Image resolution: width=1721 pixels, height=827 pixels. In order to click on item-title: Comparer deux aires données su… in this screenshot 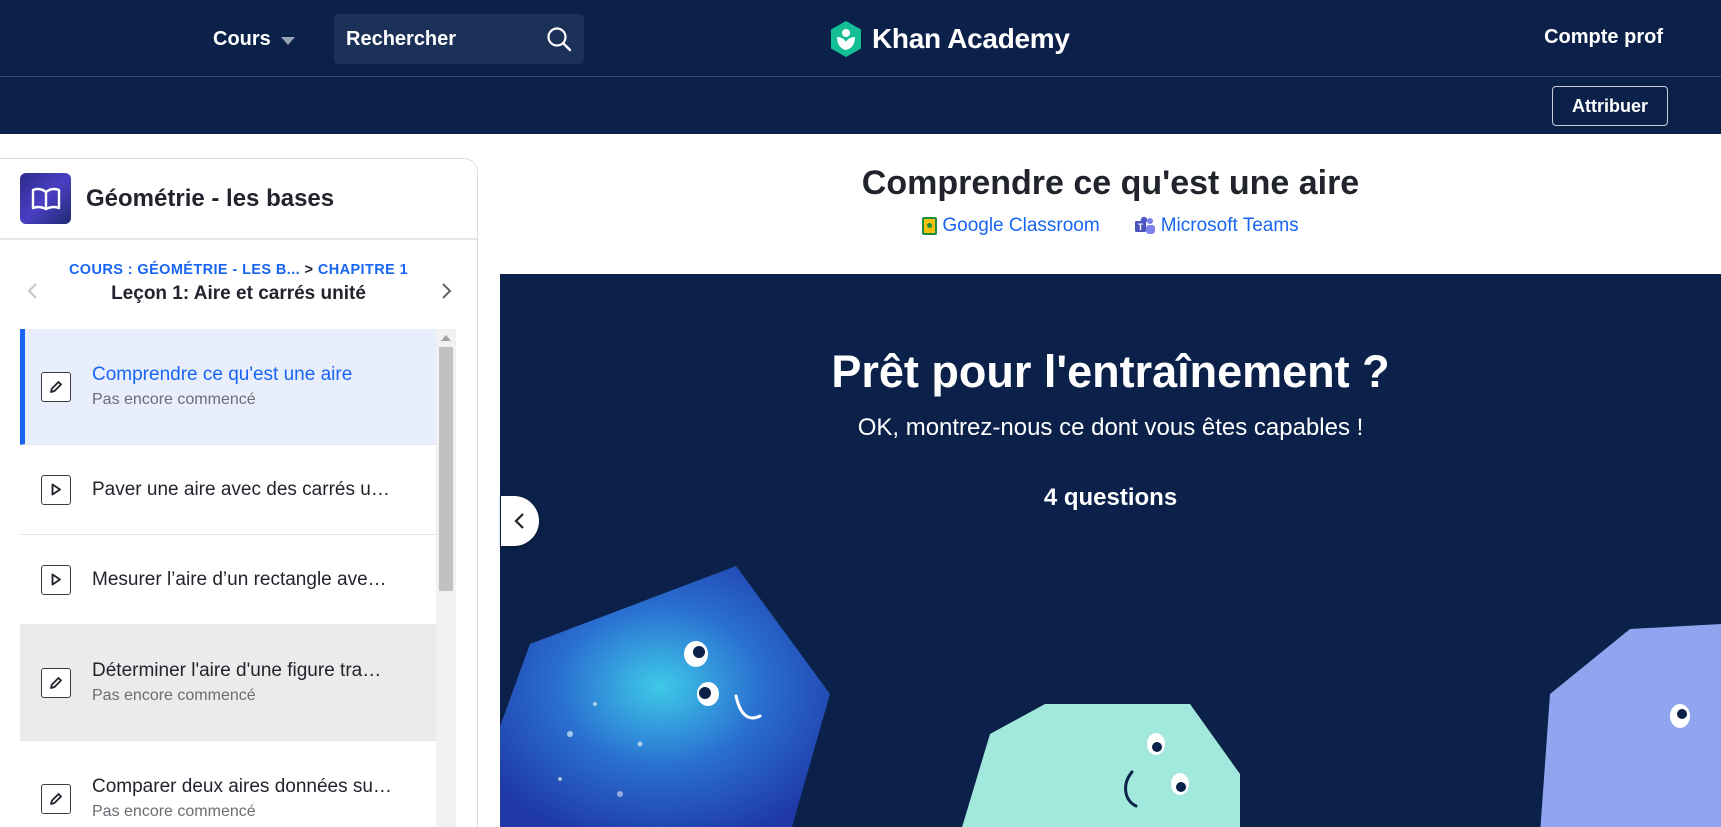, I will do `click(242, 786)`.